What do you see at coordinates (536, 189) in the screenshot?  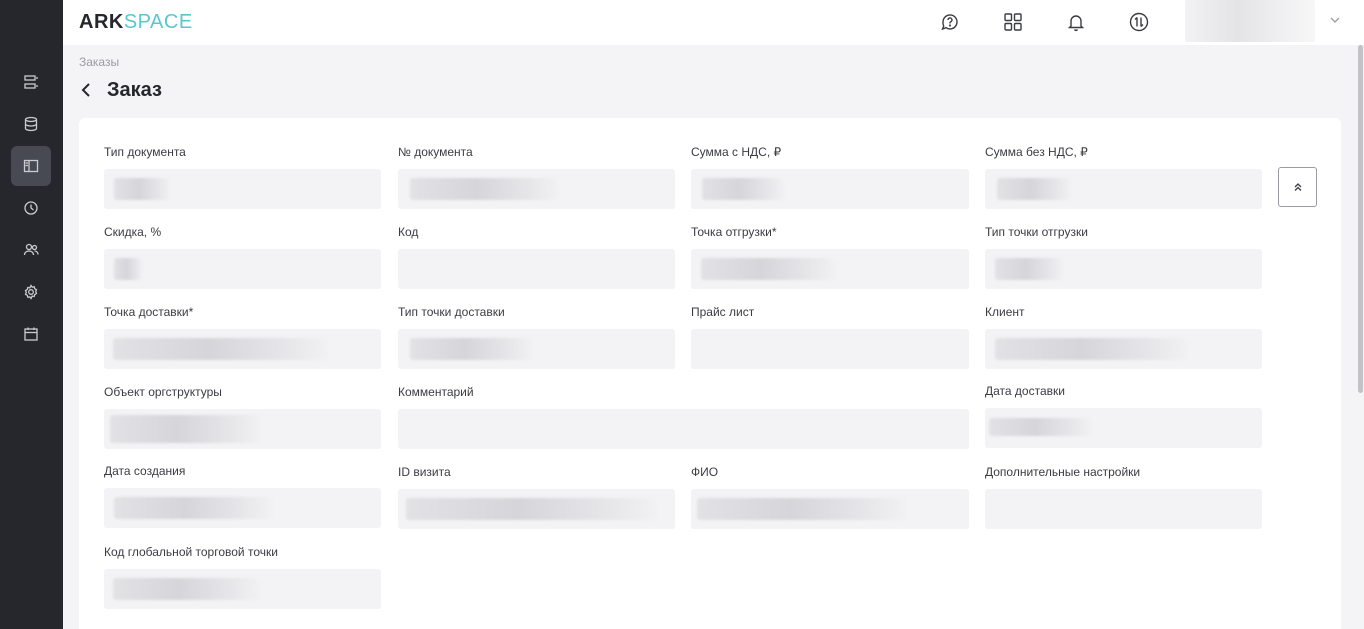 I see `field-document-number-input` at bounding box center [536, 189].